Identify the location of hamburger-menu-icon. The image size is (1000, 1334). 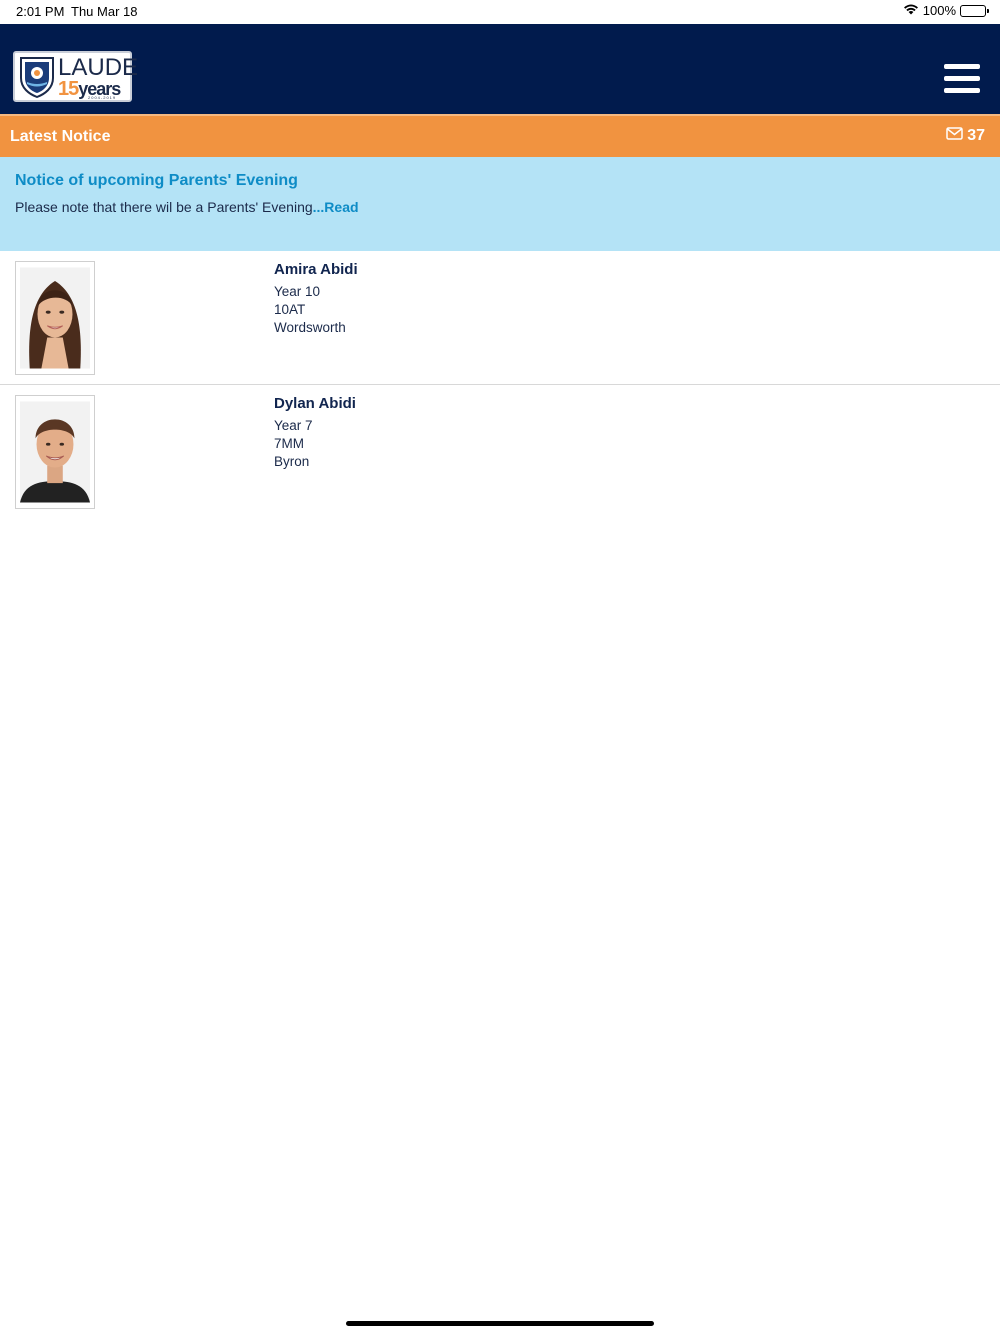
(962, 80).